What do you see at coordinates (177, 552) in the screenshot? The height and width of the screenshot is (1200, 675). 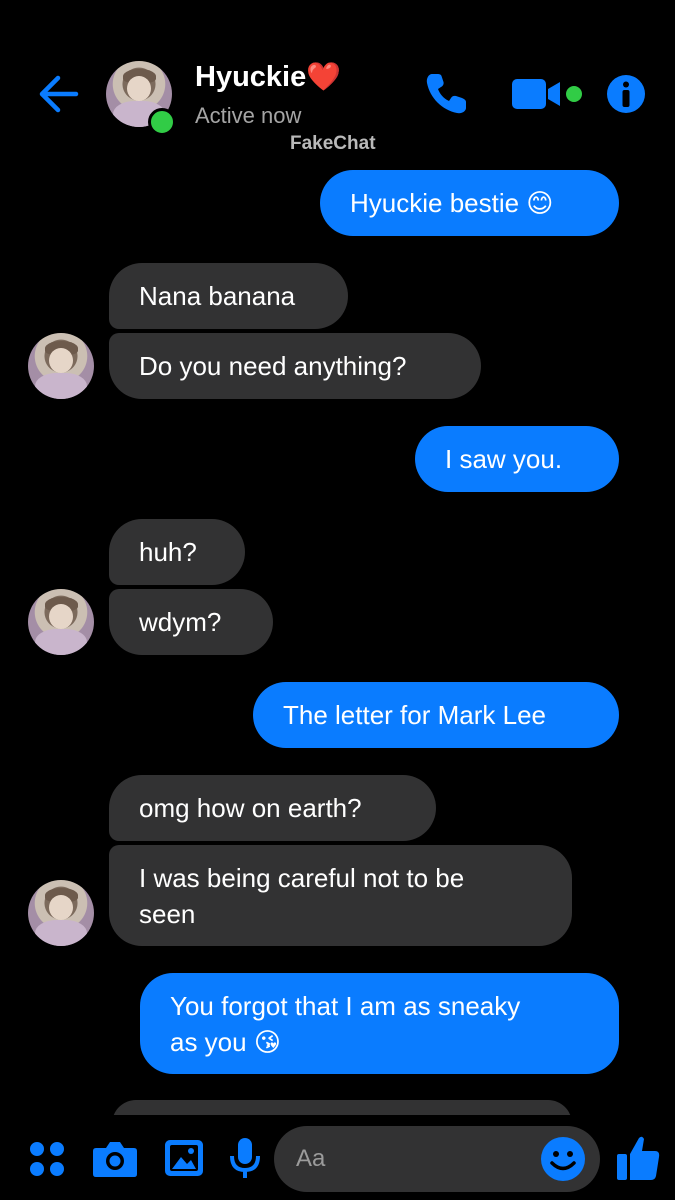 I see `message-incoming: huh?` at bounding box center [177, 552].